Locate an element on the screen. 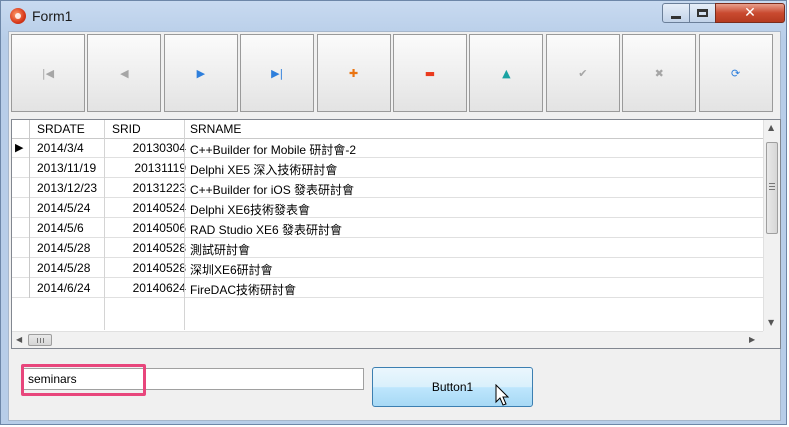 The width and height of the screenshot is (789, 427). scroll-down-arrow-icon: ▼ is located at coordinates (771, 322).